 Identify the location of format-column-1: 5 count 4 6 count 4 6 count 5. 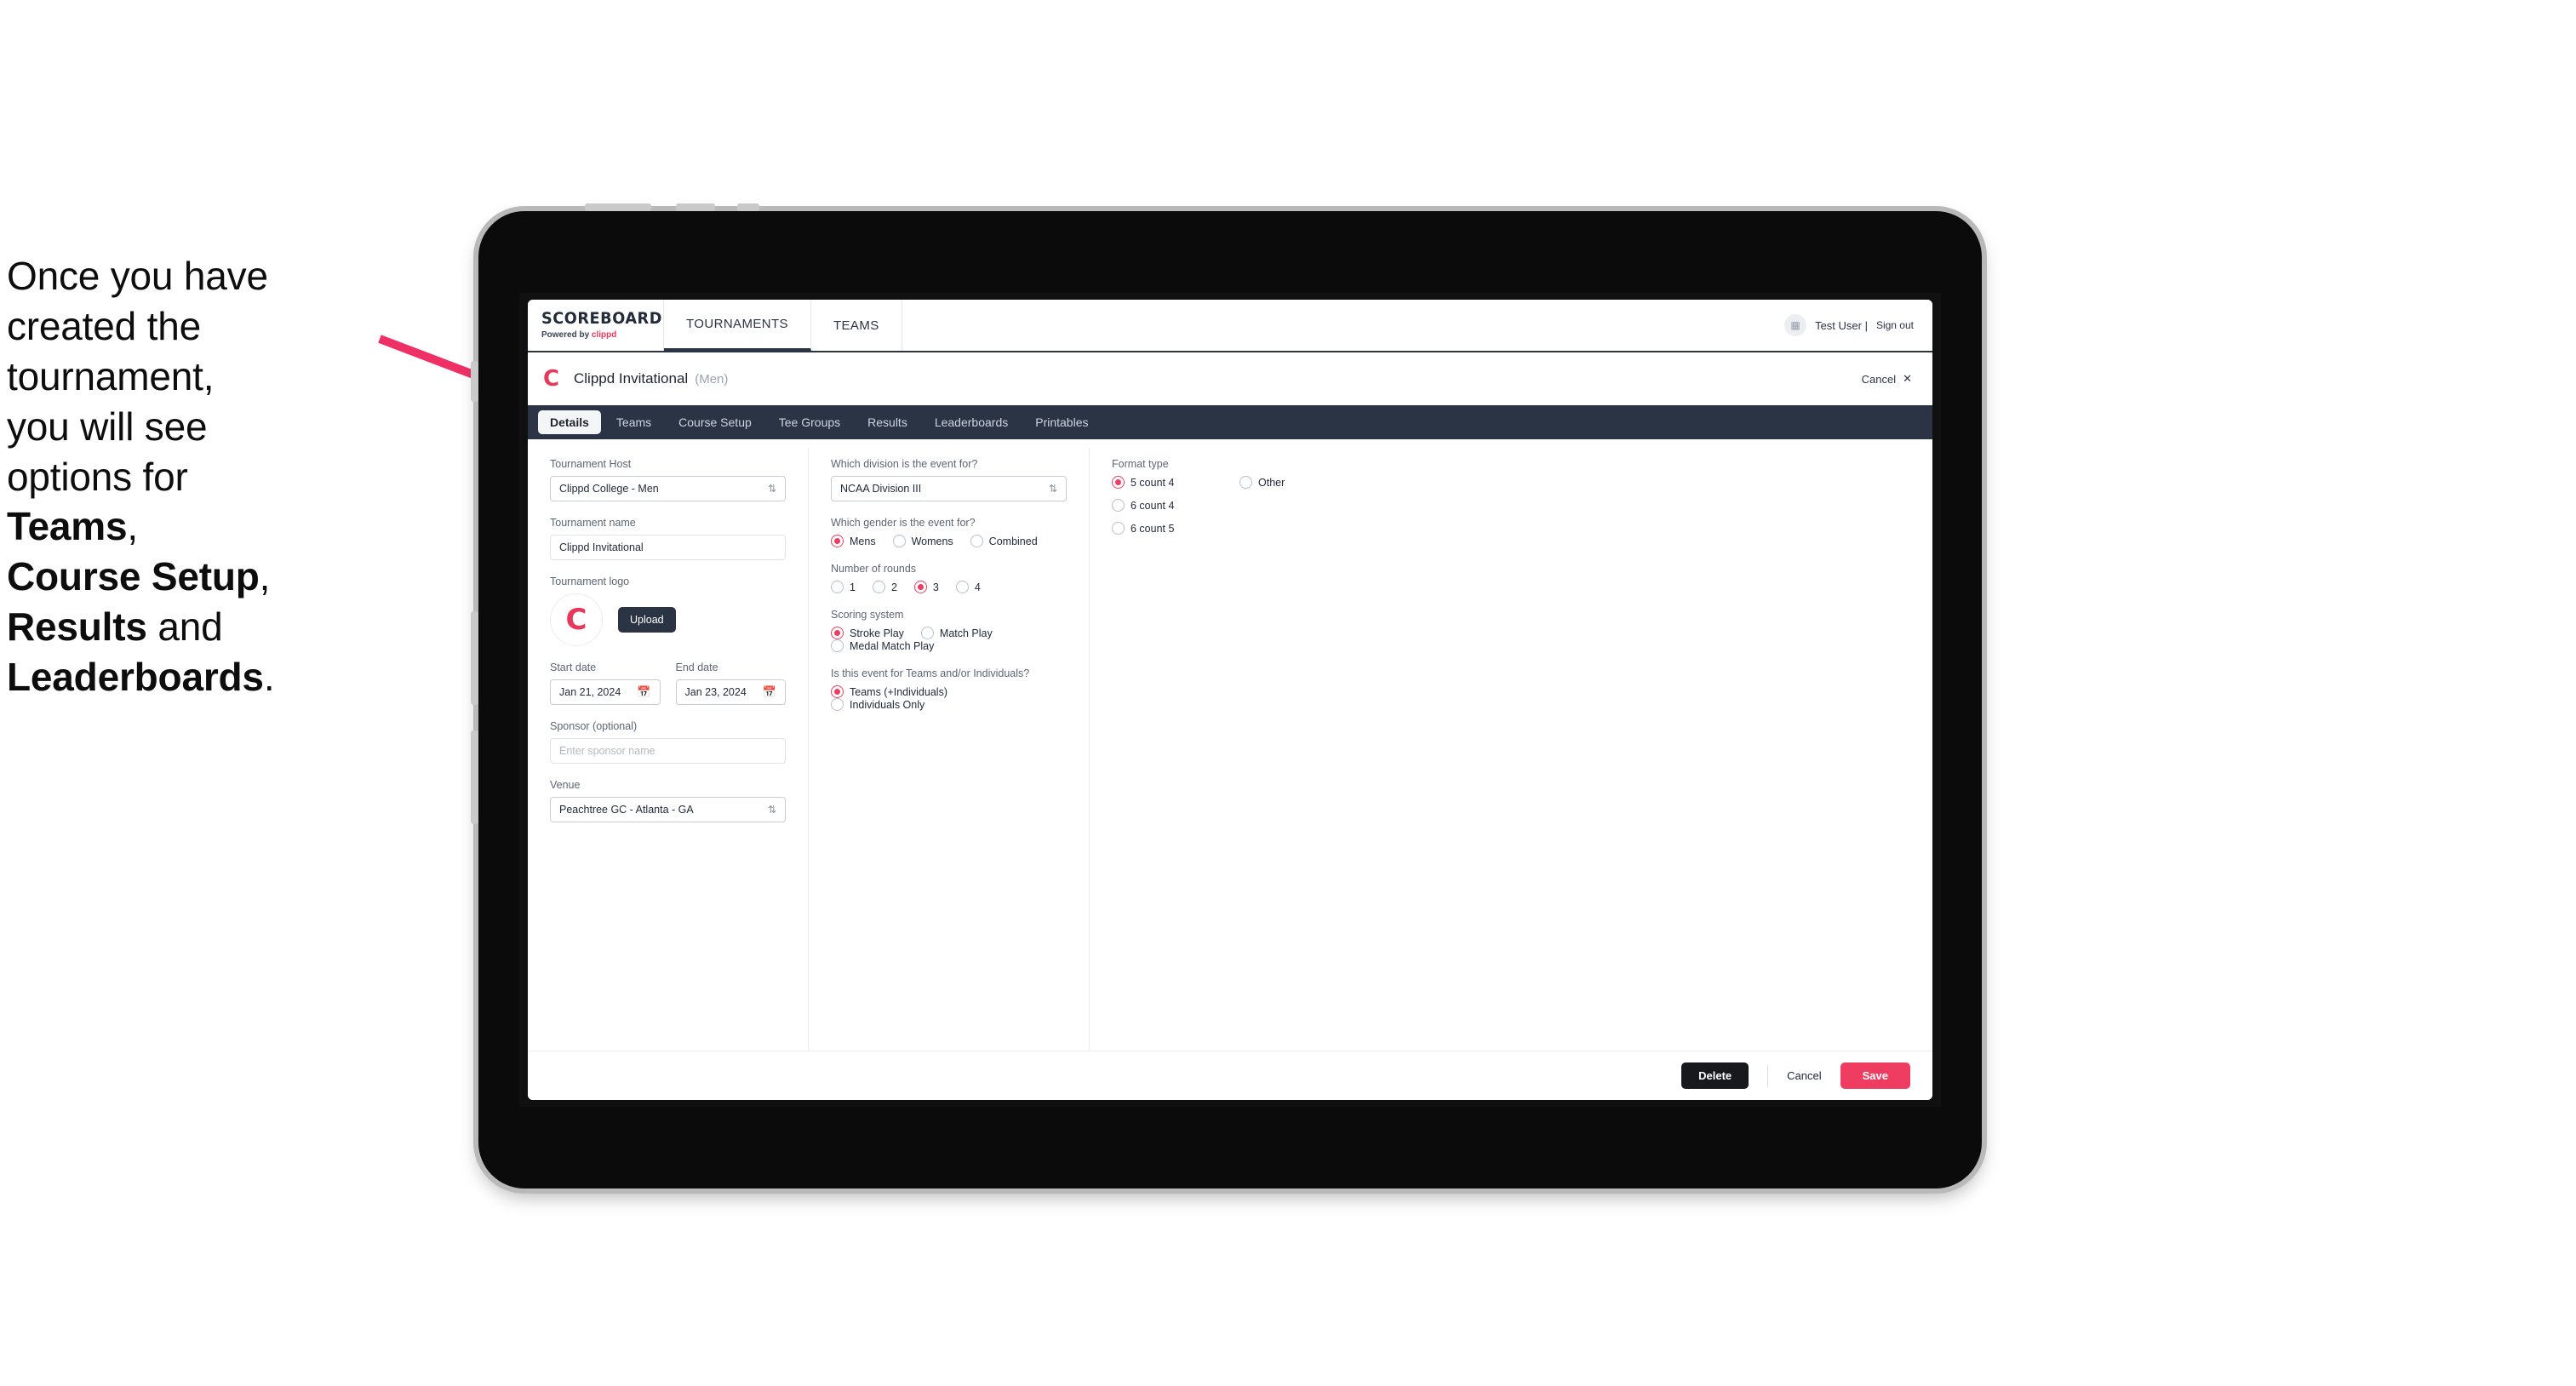
(1175, 510).